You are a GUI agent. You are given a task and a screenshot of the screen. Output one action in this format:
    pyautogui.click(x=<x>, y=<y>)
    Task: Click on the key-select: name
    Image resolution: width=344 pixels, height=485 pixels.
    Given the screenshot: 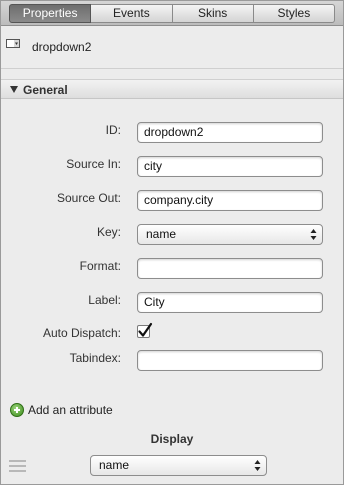 What is the action you would take?
    pyautogui.click(x=230, y=234)
    